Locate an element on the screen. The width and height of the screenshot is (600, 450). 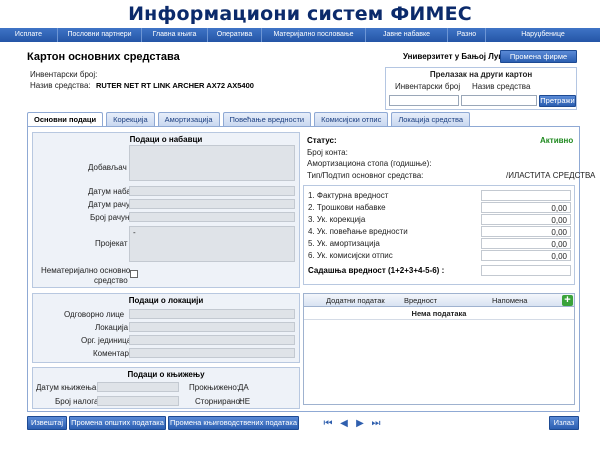
app-title: Информациони систем ФИМЕС is located at coordinates (300, 14).